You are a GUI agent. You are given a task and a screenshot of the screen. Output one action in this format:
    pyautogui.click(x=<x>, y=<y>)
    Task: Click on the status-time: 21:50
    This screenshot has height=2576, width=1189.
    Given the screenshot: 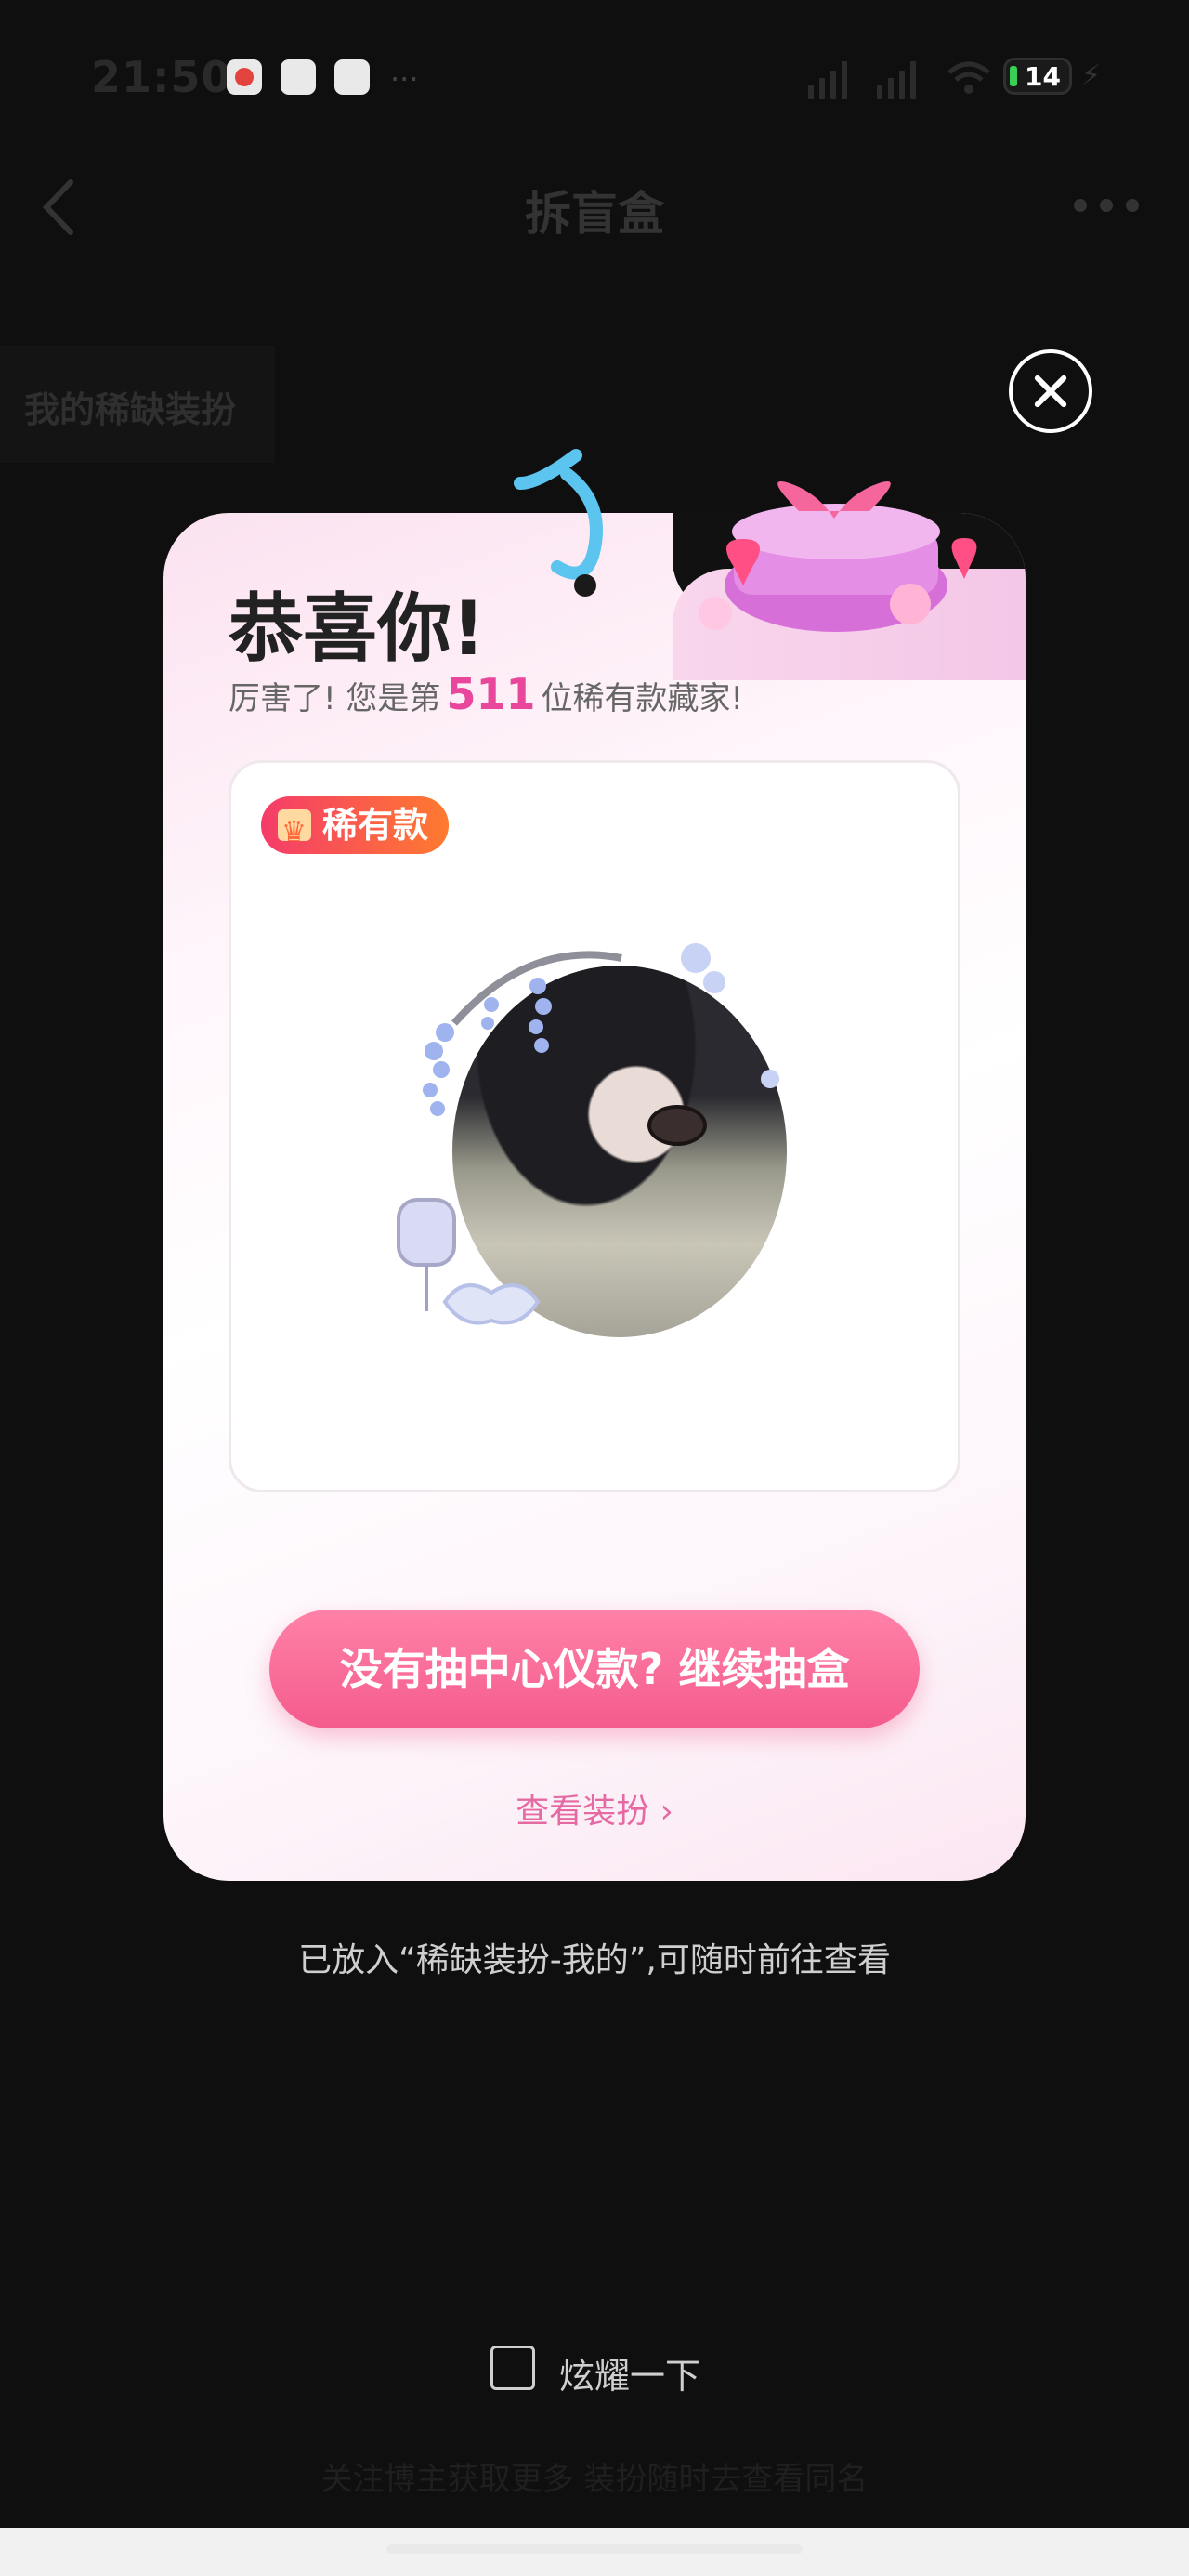 What is the action you would take?
    pyautogui.click(x=161, y=77)
    